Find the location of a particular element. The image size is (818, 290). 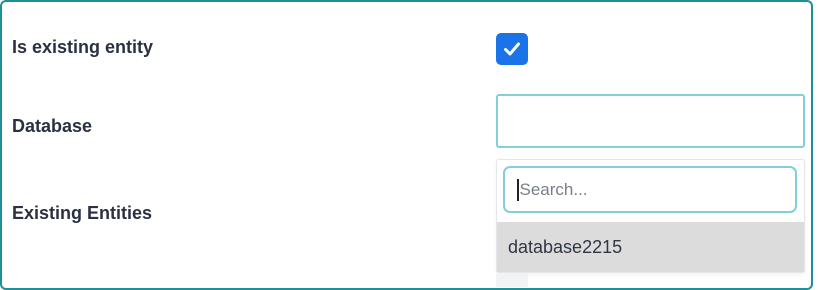

checkmark-icon is located at coordinates (512, 49).